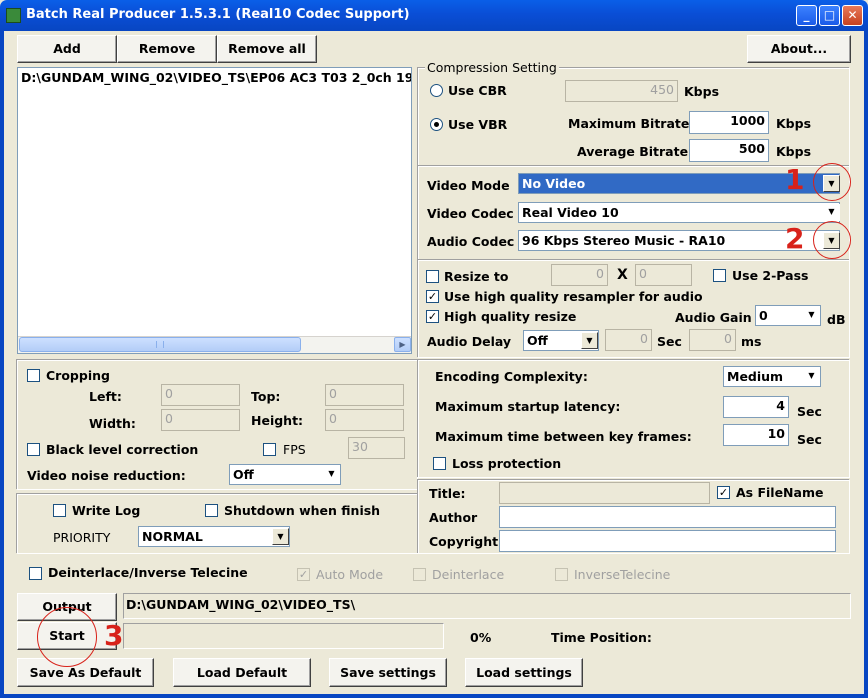 This screenshot has width=868, height=698. I want to click on resize-height-field: 0, so click(663, 275).